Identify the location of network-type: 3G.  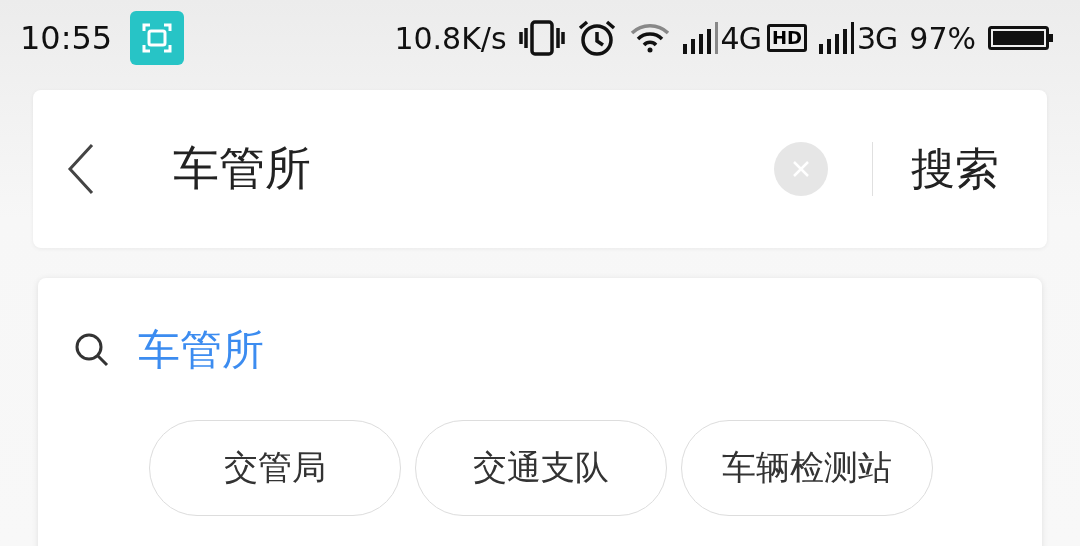
(877, 38).